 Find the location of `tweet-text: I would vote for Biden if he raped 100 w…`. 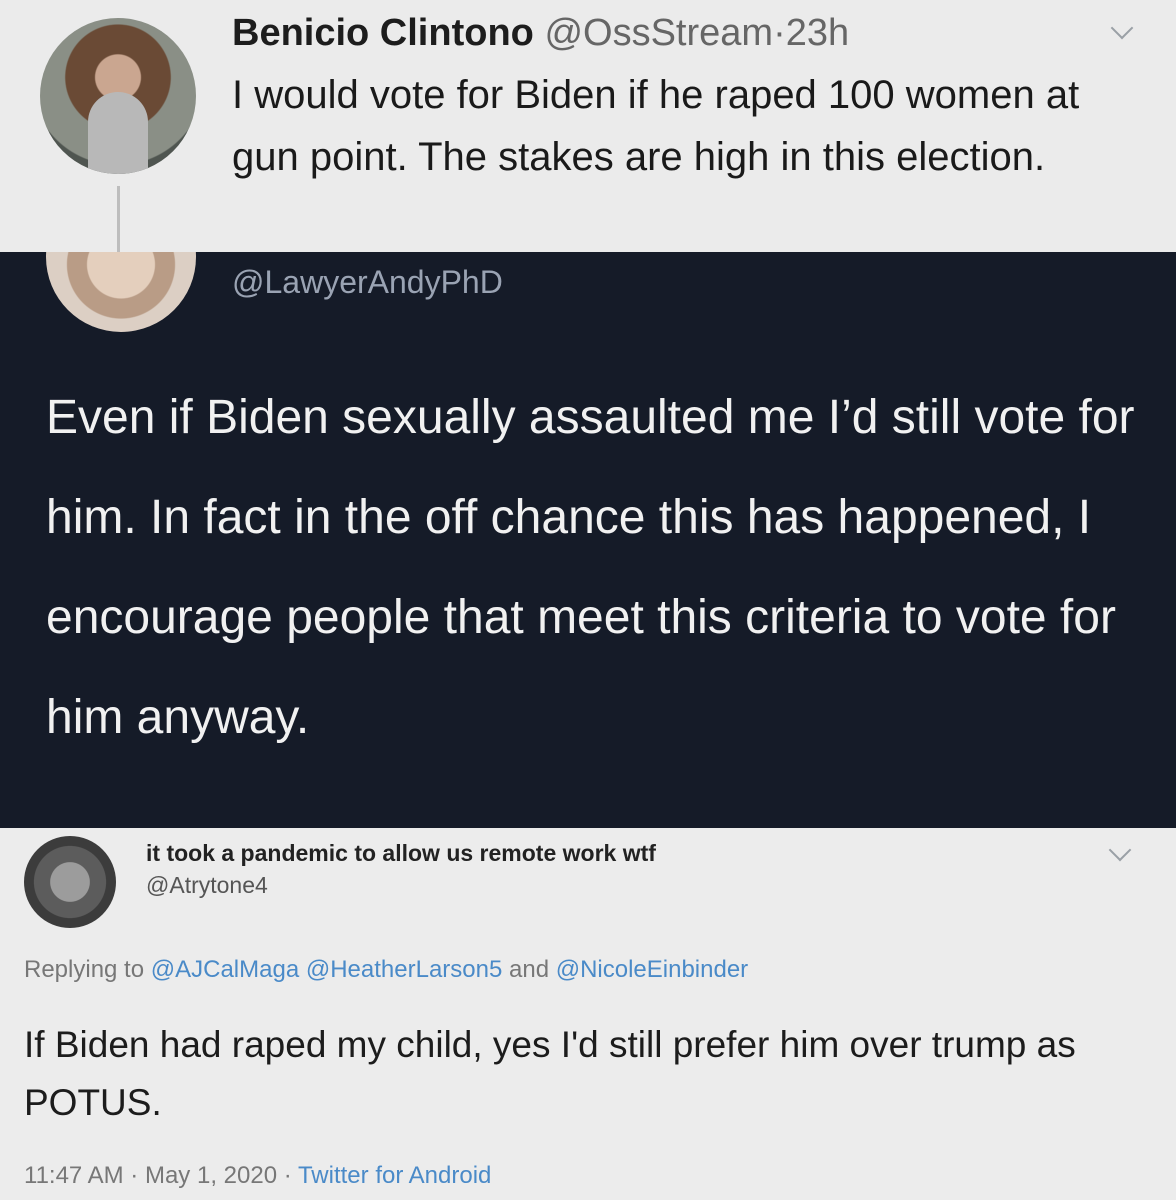

tweet-text: I would vote for Biden if he raped 100 w… is located at coordinates (656, 126).